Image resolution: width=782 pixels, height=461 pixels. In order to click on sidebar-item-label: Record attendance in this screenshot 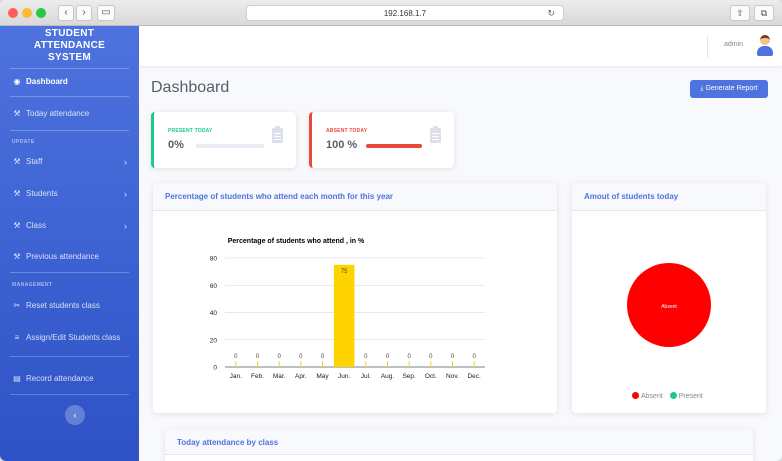, I will do `click(60, 378)`.